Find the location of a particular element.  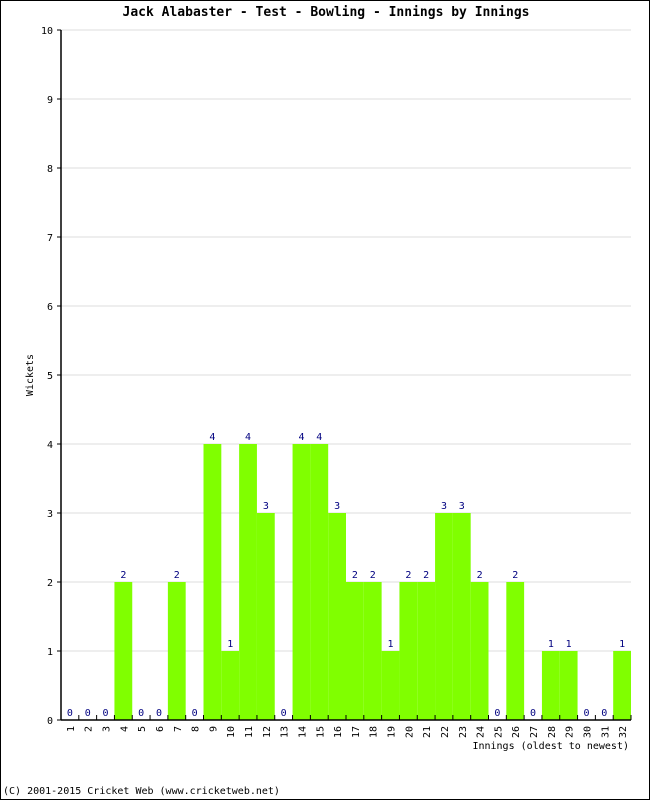

x-tick-label: 31 is located at coordinates (605, 732).